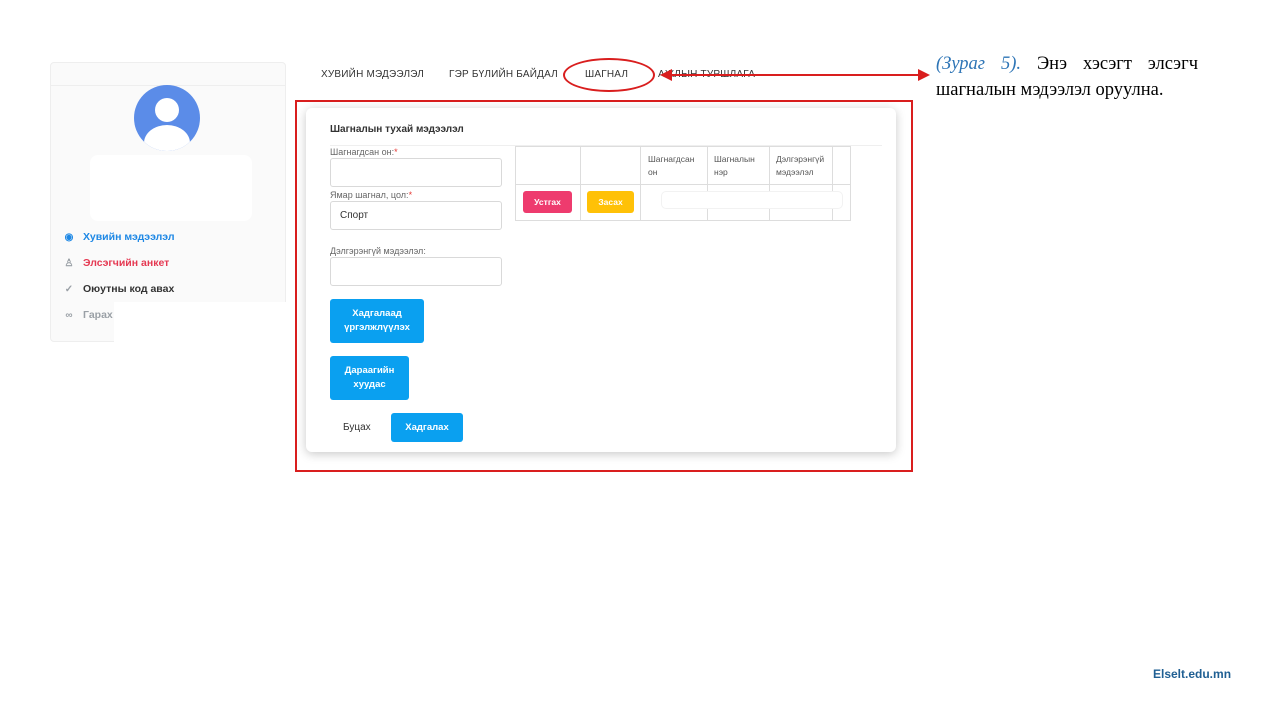 The height and width of the screenshot is (720, 1280). Describe the element at coordinates (800, 165) in the screenshot. I see `table-header-detail: Дэлгэрэнгүй мэдээлэл` at that location.